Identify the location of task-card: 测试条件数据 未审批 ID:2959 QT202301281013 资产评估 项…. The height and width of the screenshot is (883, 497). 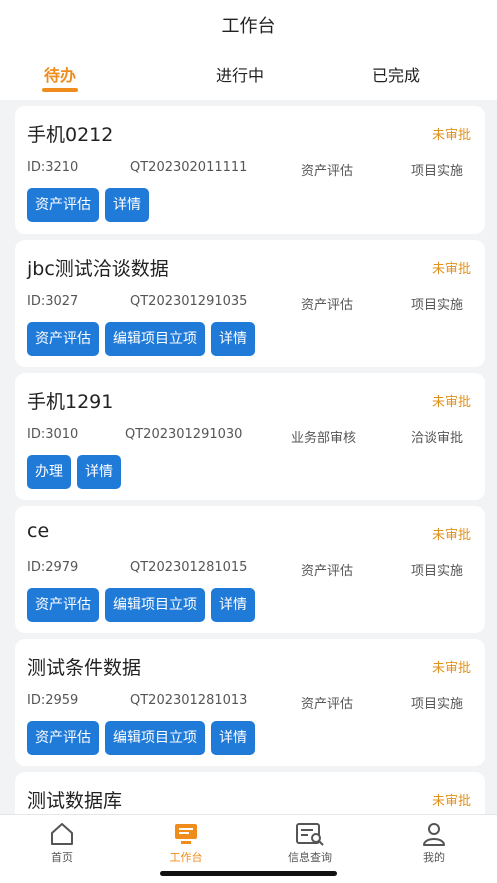
(250, 702).